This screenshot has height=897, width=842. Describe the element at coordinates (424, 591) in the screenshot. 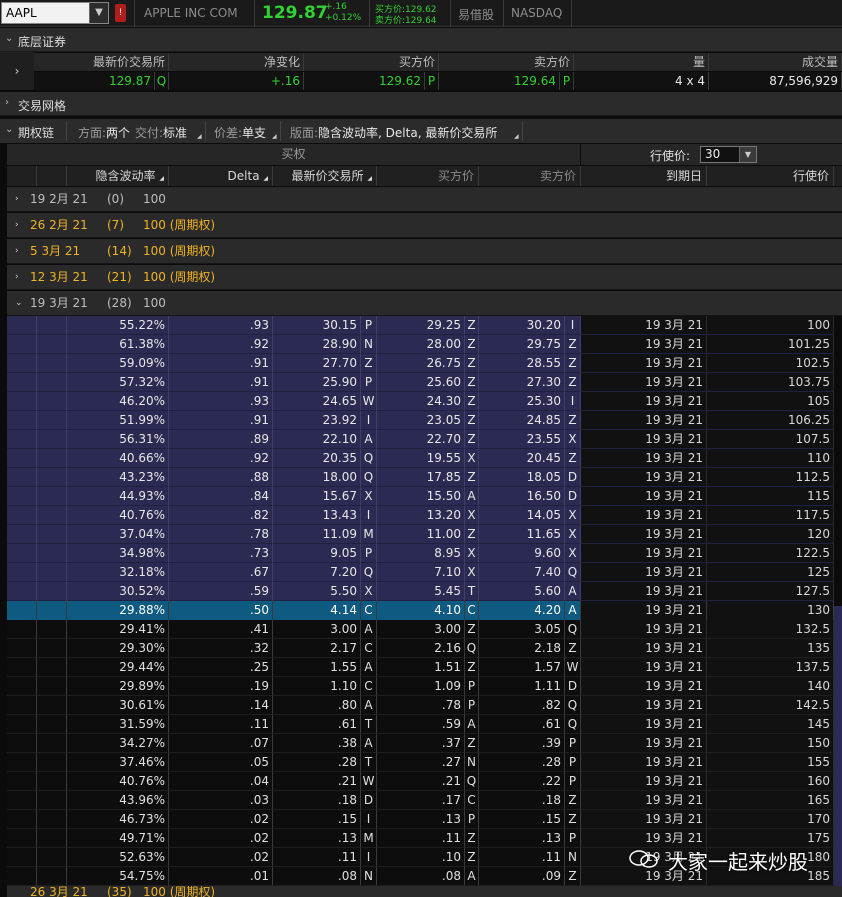

I see `option-row: 30.52% .59 5.50 X 5.45 T 5.60 A 19 3月 21 127.5` at that location.